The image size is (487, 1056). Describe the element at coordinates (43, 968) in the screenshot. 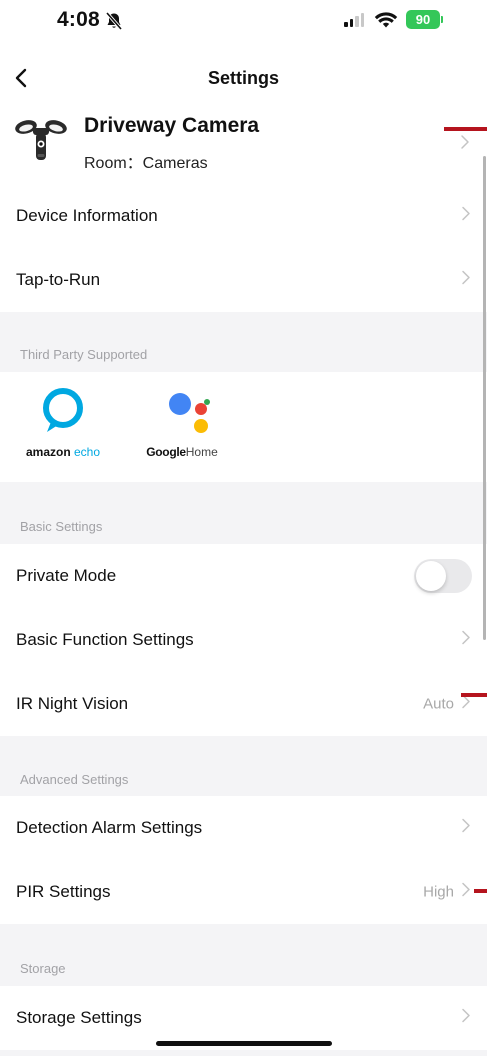

I see `section-title-storage: Storage` at that location.